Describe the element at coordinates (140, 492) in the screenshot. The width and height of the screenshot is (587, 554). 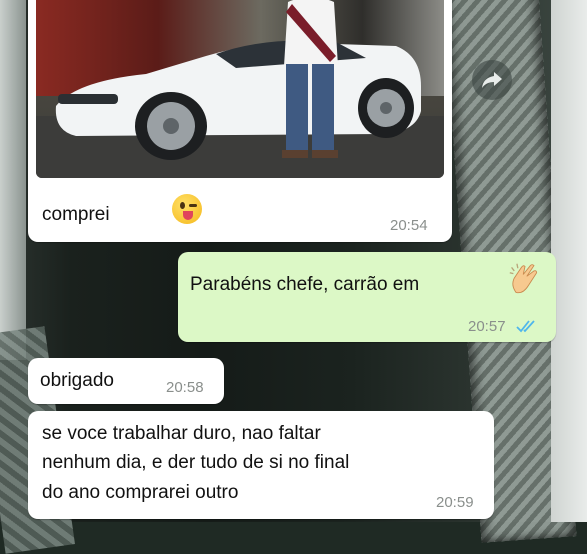
I see `message-line: do ano comprarei outro` at that location.